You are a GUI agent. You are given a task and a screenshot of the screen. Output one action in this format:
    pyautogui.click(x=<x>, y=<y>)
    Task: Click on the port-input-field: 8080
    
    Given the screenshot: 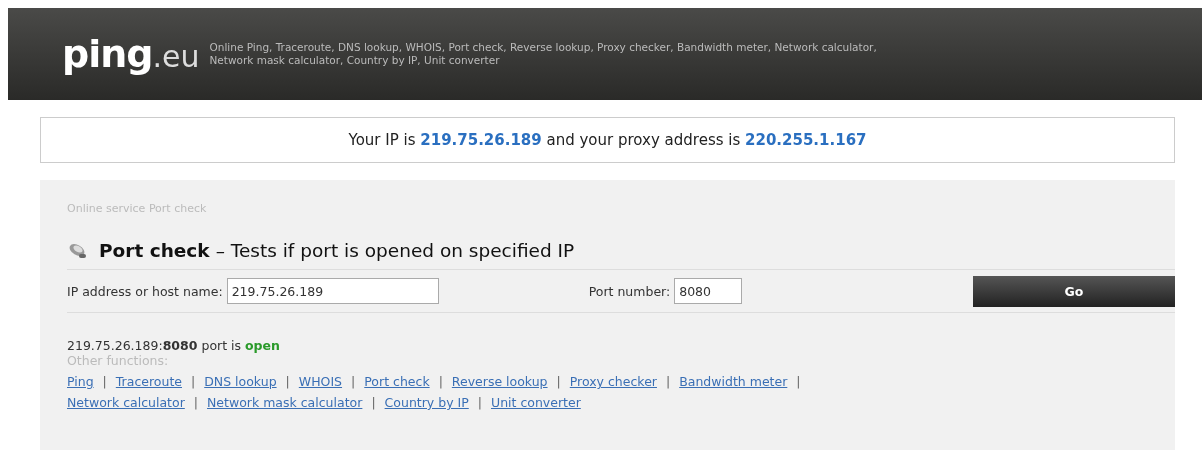 What is the action you would take?
    pyautogui.click(x=708, y=291)
    